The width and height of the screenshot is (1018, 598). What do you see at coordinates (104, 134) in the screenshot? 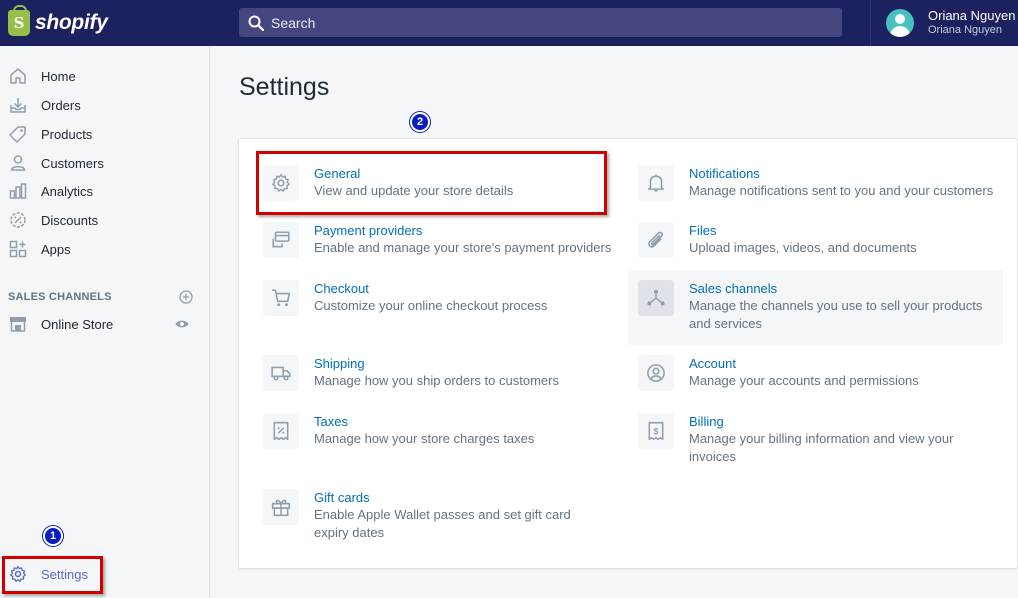
I see `sidebar-item-products: Products` at bounding box center [104, 134].